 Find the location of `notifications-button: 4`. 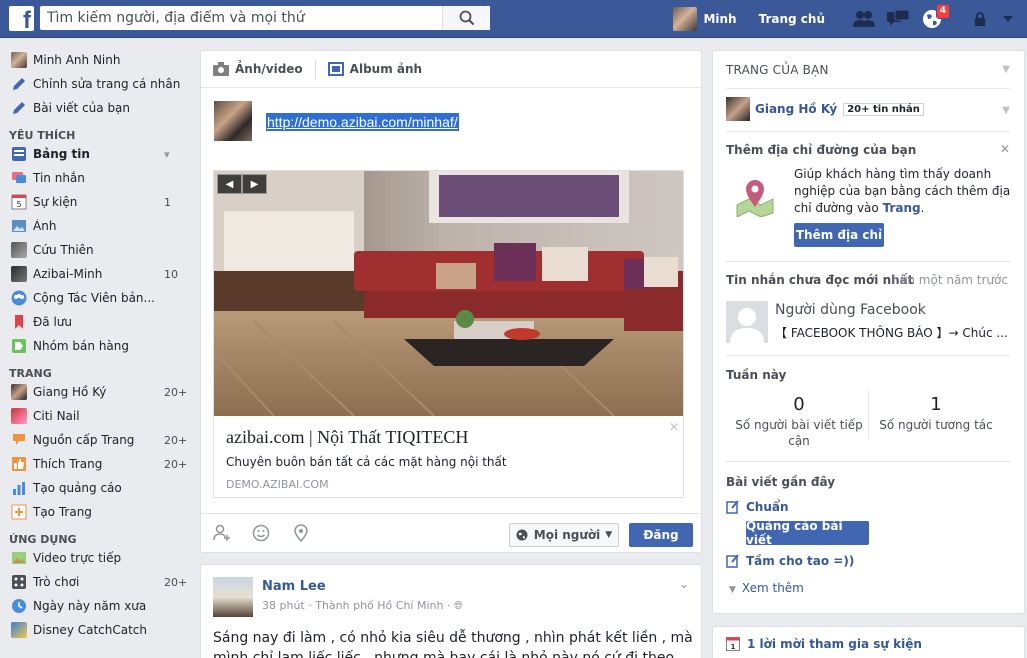

notifications-button: 4 is located at coordinates (935, 17).